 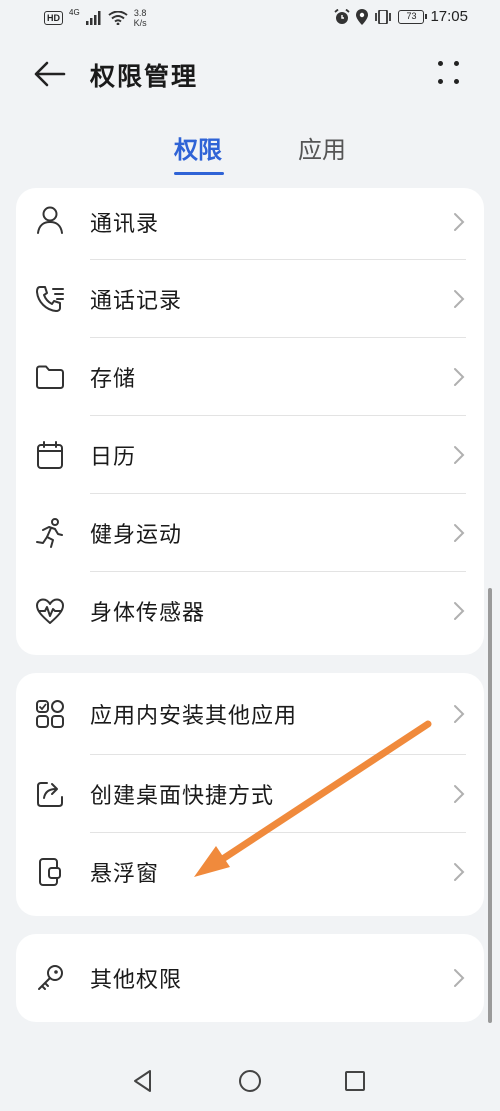 I want to click on system-nav-bar, so click(x=250, y=1080).